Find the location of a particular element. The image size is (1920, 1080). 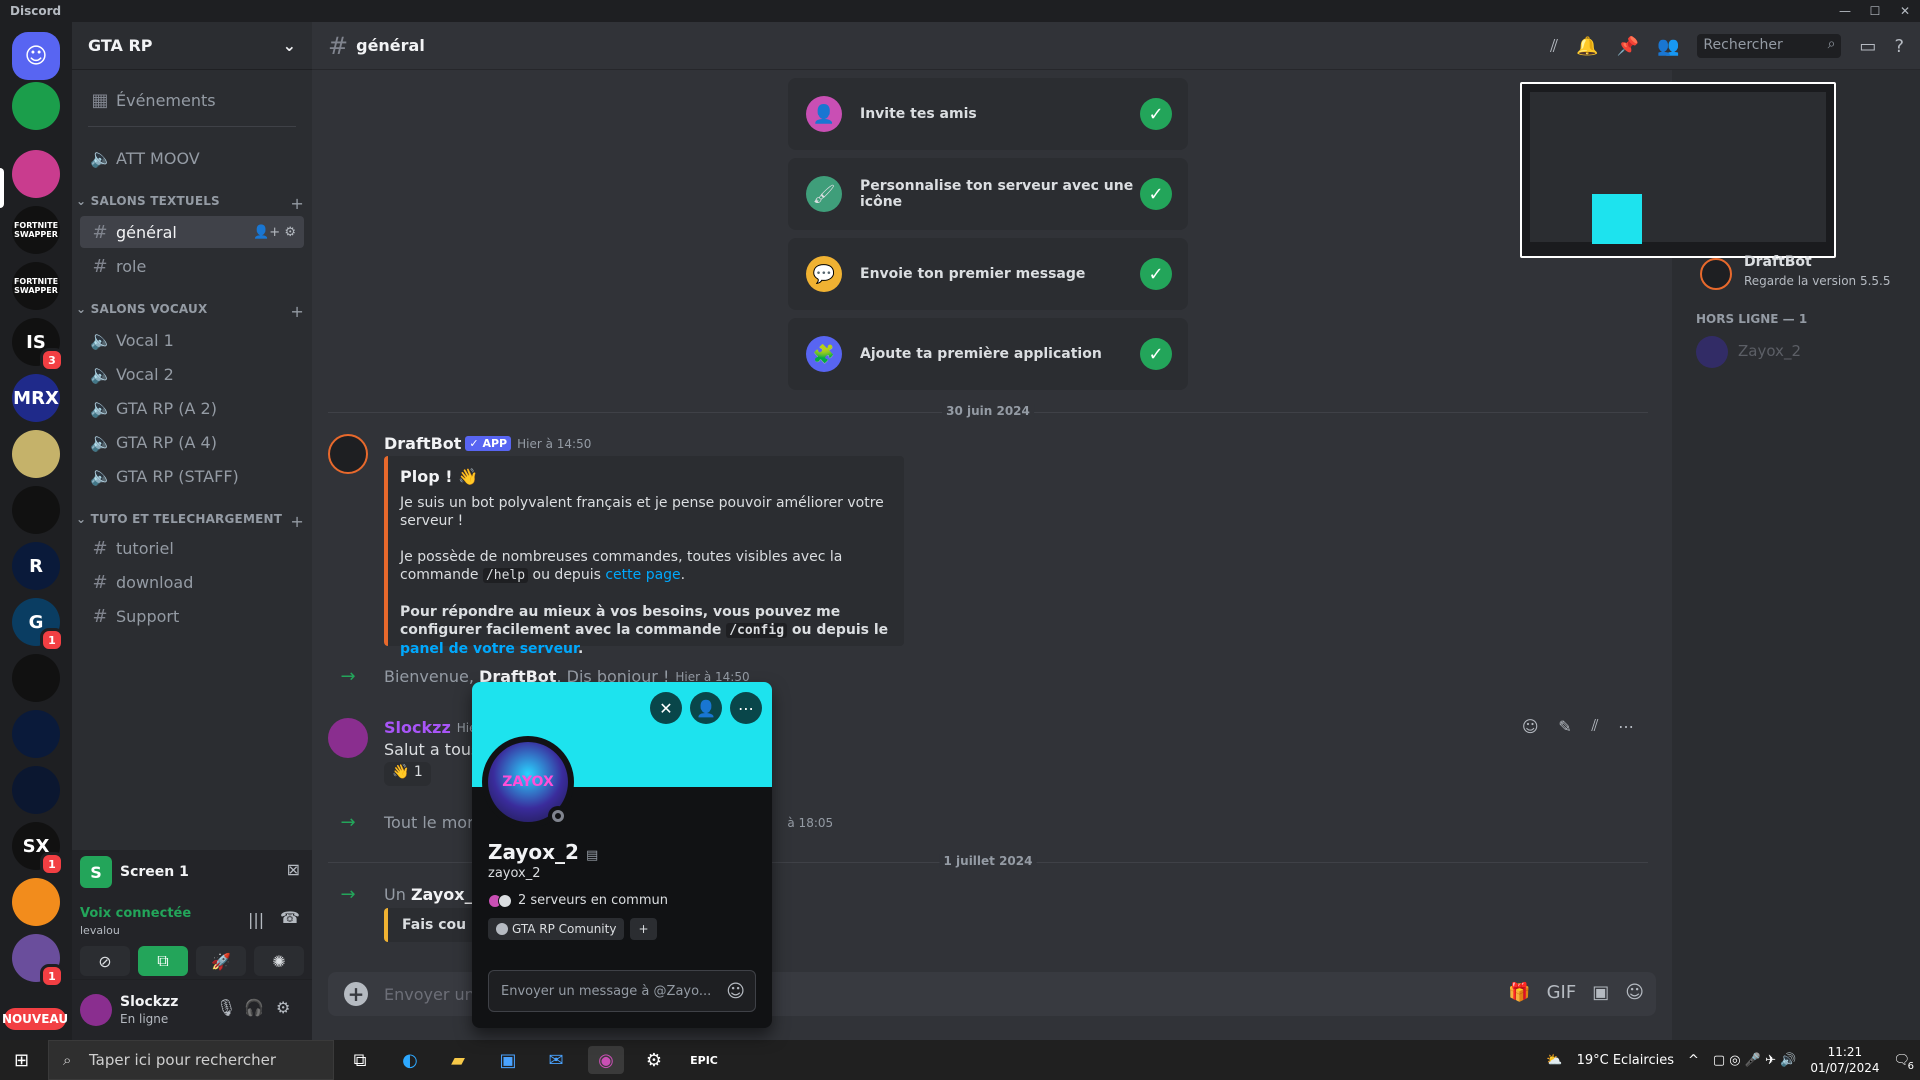

config-command: /config is located at coordinates (757, 630).